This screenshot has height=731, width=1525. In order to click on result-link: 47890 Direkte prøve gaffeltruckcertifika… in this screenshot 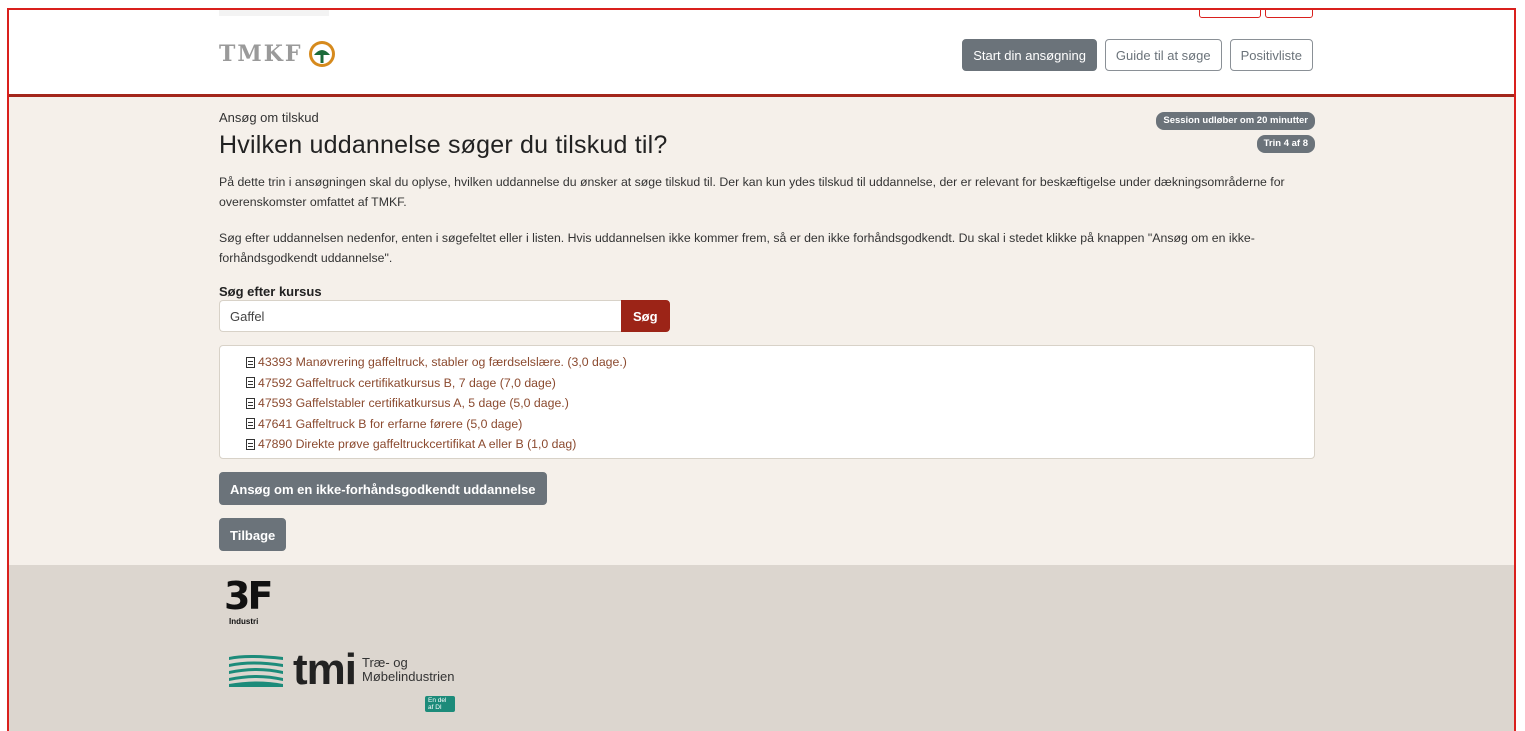, I will do `click(417, 444)`.